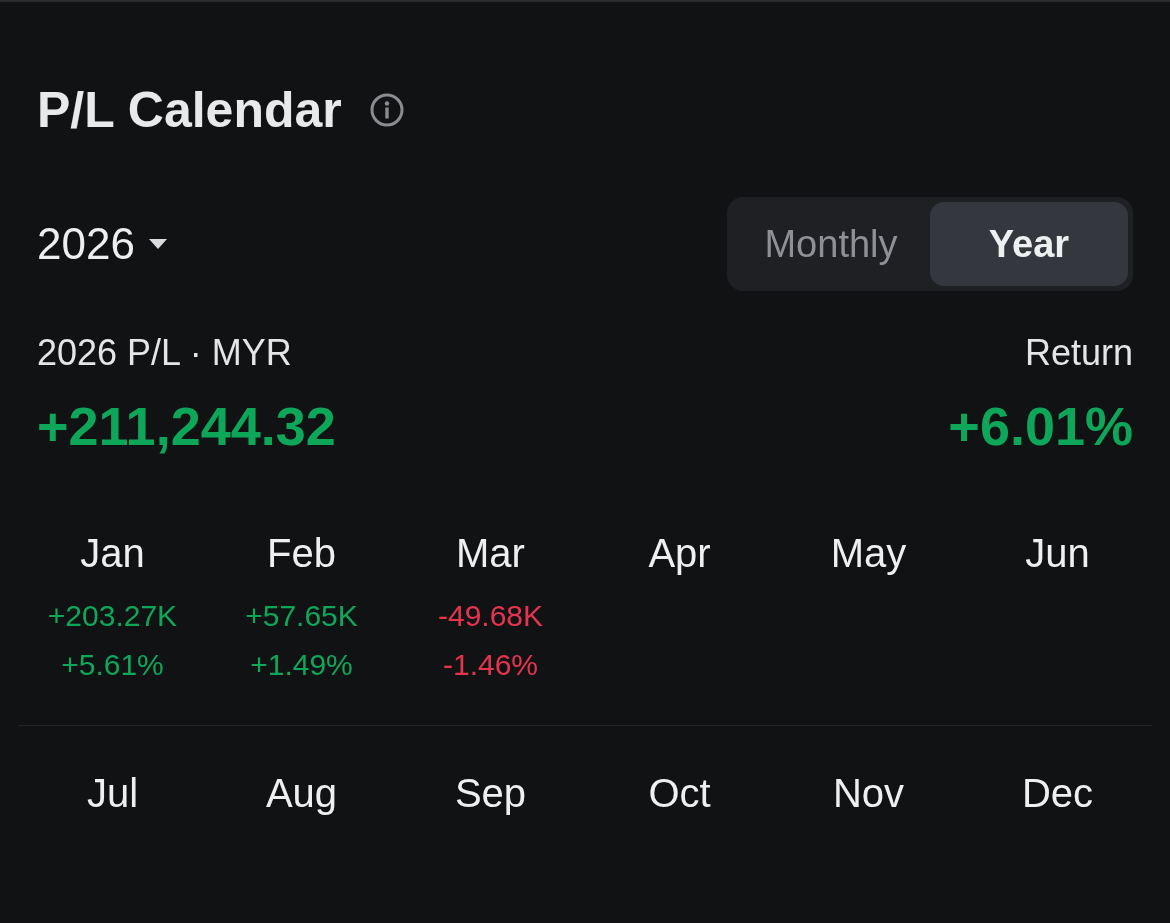 This screenshot has height=923, width=1170. Describe the element at coordinates (102, 244) in the screenshot. I see `year-dropdown: 2026` at that location.